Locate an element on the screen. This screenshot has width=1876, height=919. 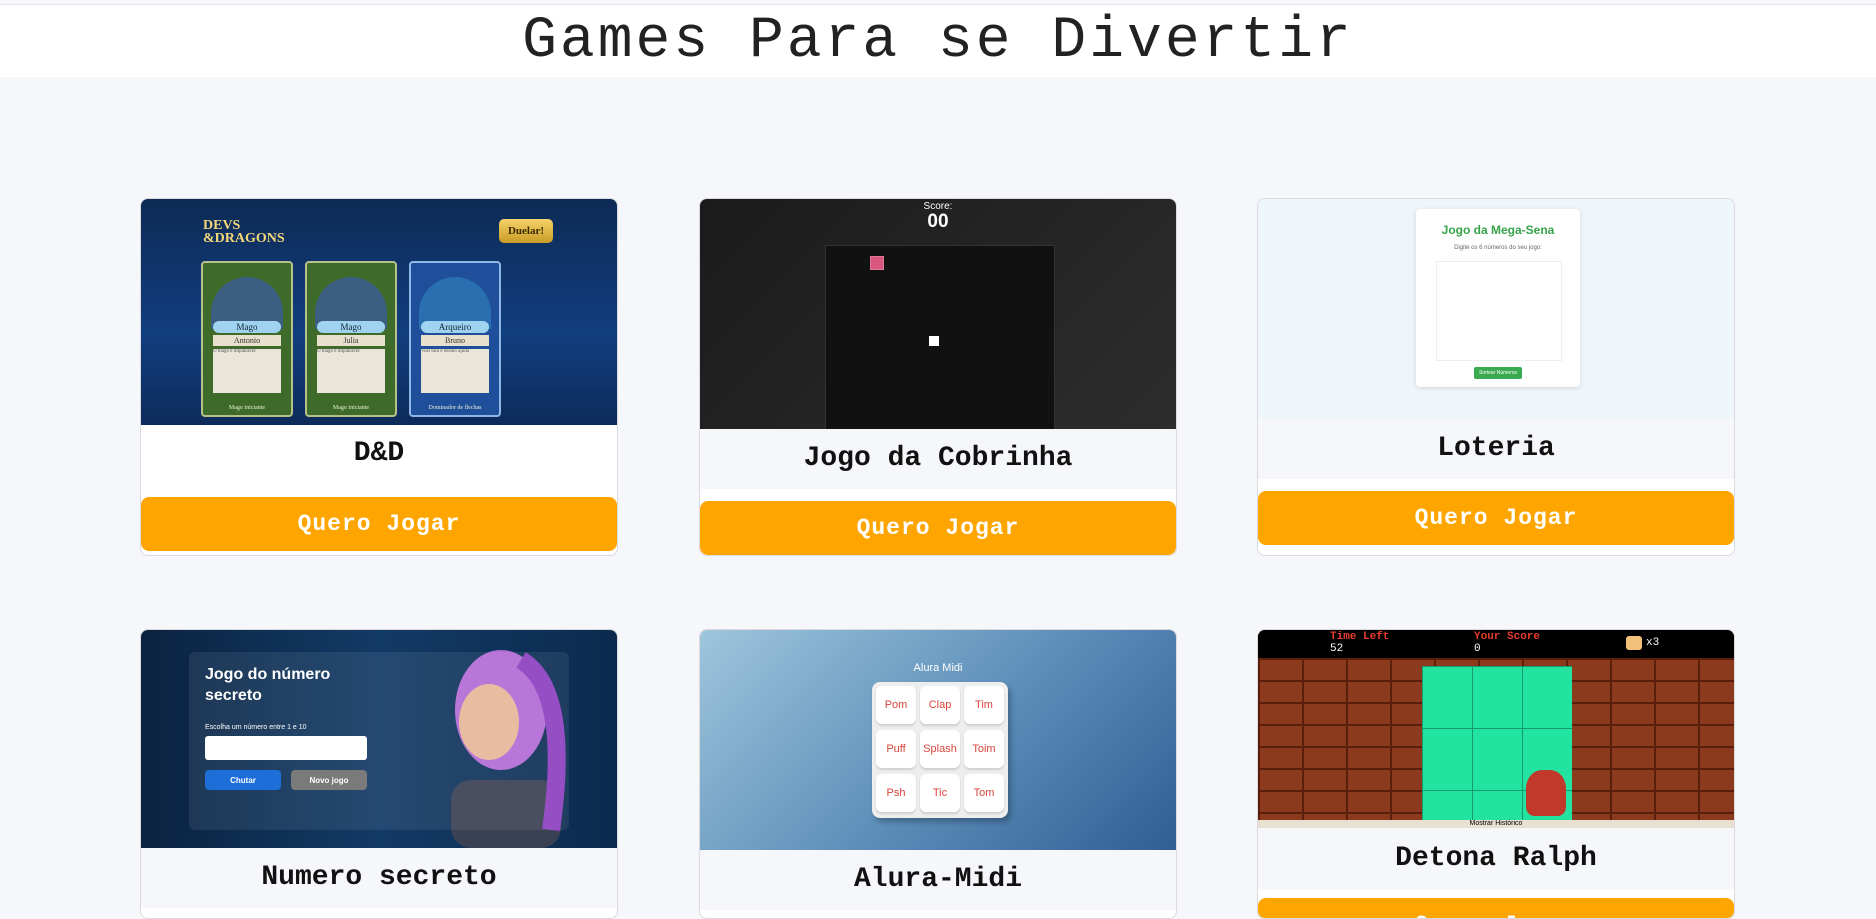
snake-board is located at coordinates (940, 337).